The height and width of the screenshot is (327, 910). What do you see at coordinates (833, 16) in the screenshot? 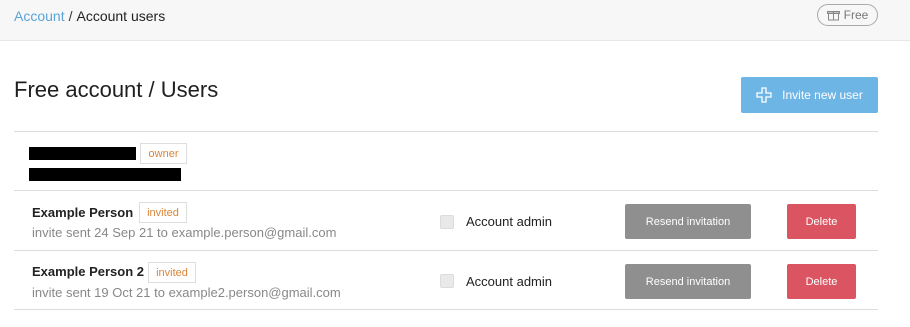
I see `gift-icon` at bounding box center [833, 16].